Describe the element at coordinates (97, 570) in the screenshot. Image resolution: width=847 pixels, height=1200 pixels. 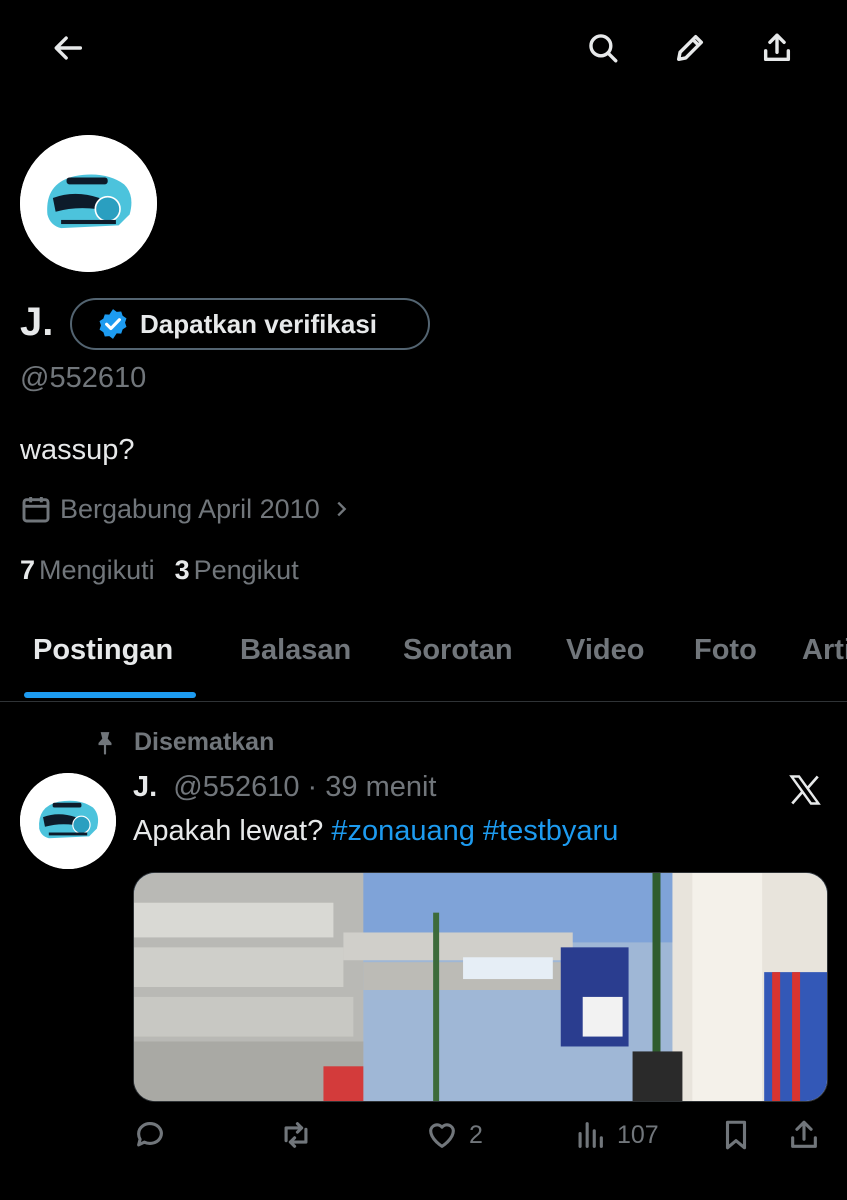
I see `following-label: Mengikuti` at that location.